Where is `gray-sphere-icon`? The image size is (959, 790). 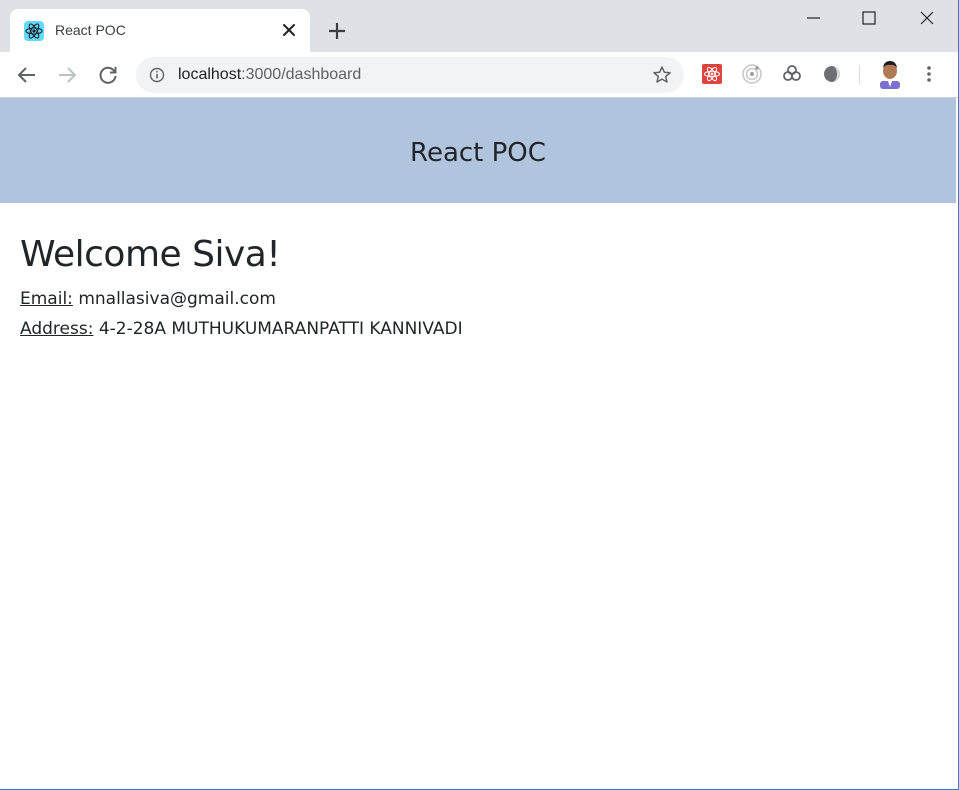 gray-sphere-icon is located at coordinates (832, 74).